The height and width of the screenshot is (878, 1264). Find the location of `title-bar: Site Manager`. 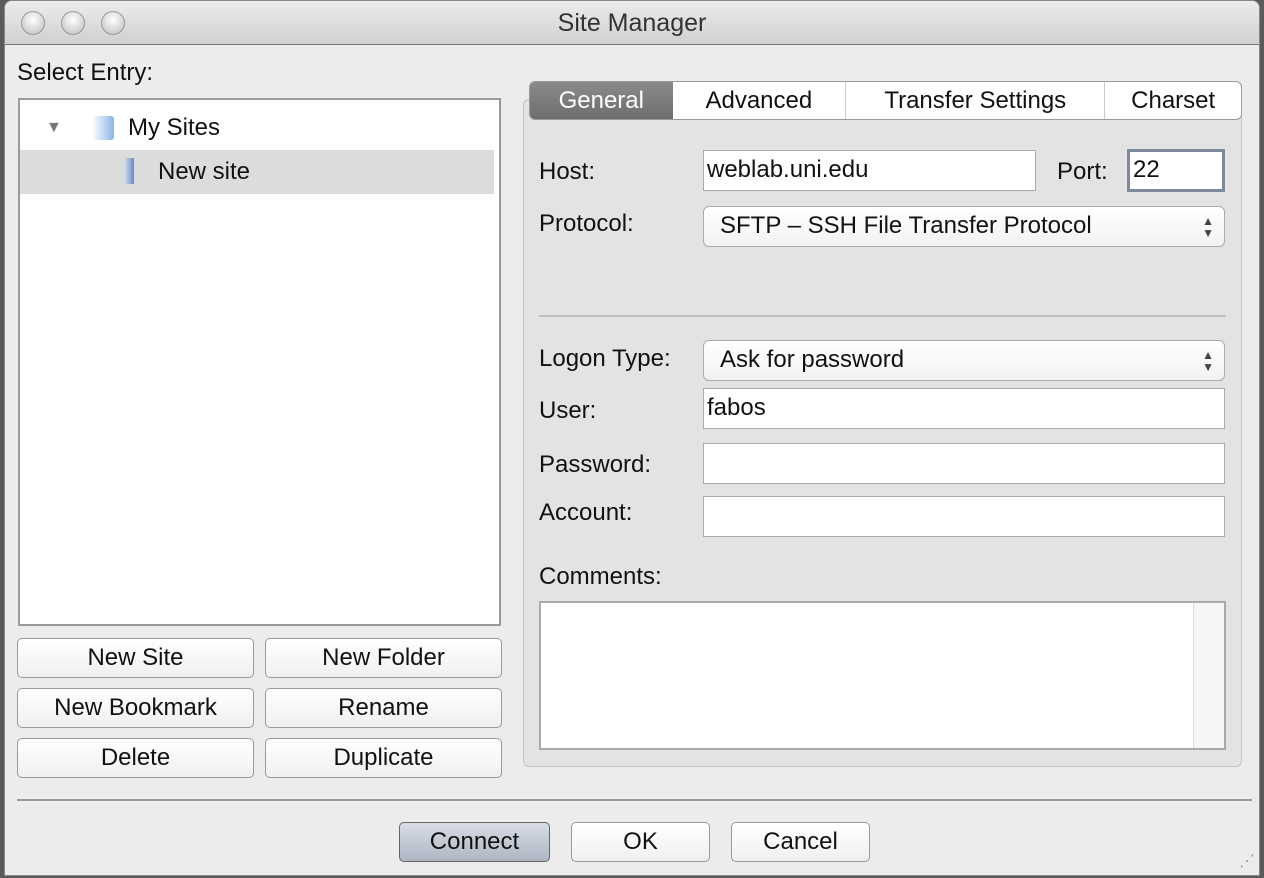

title-bar: Site Manager is located at coordinates (632, 23).